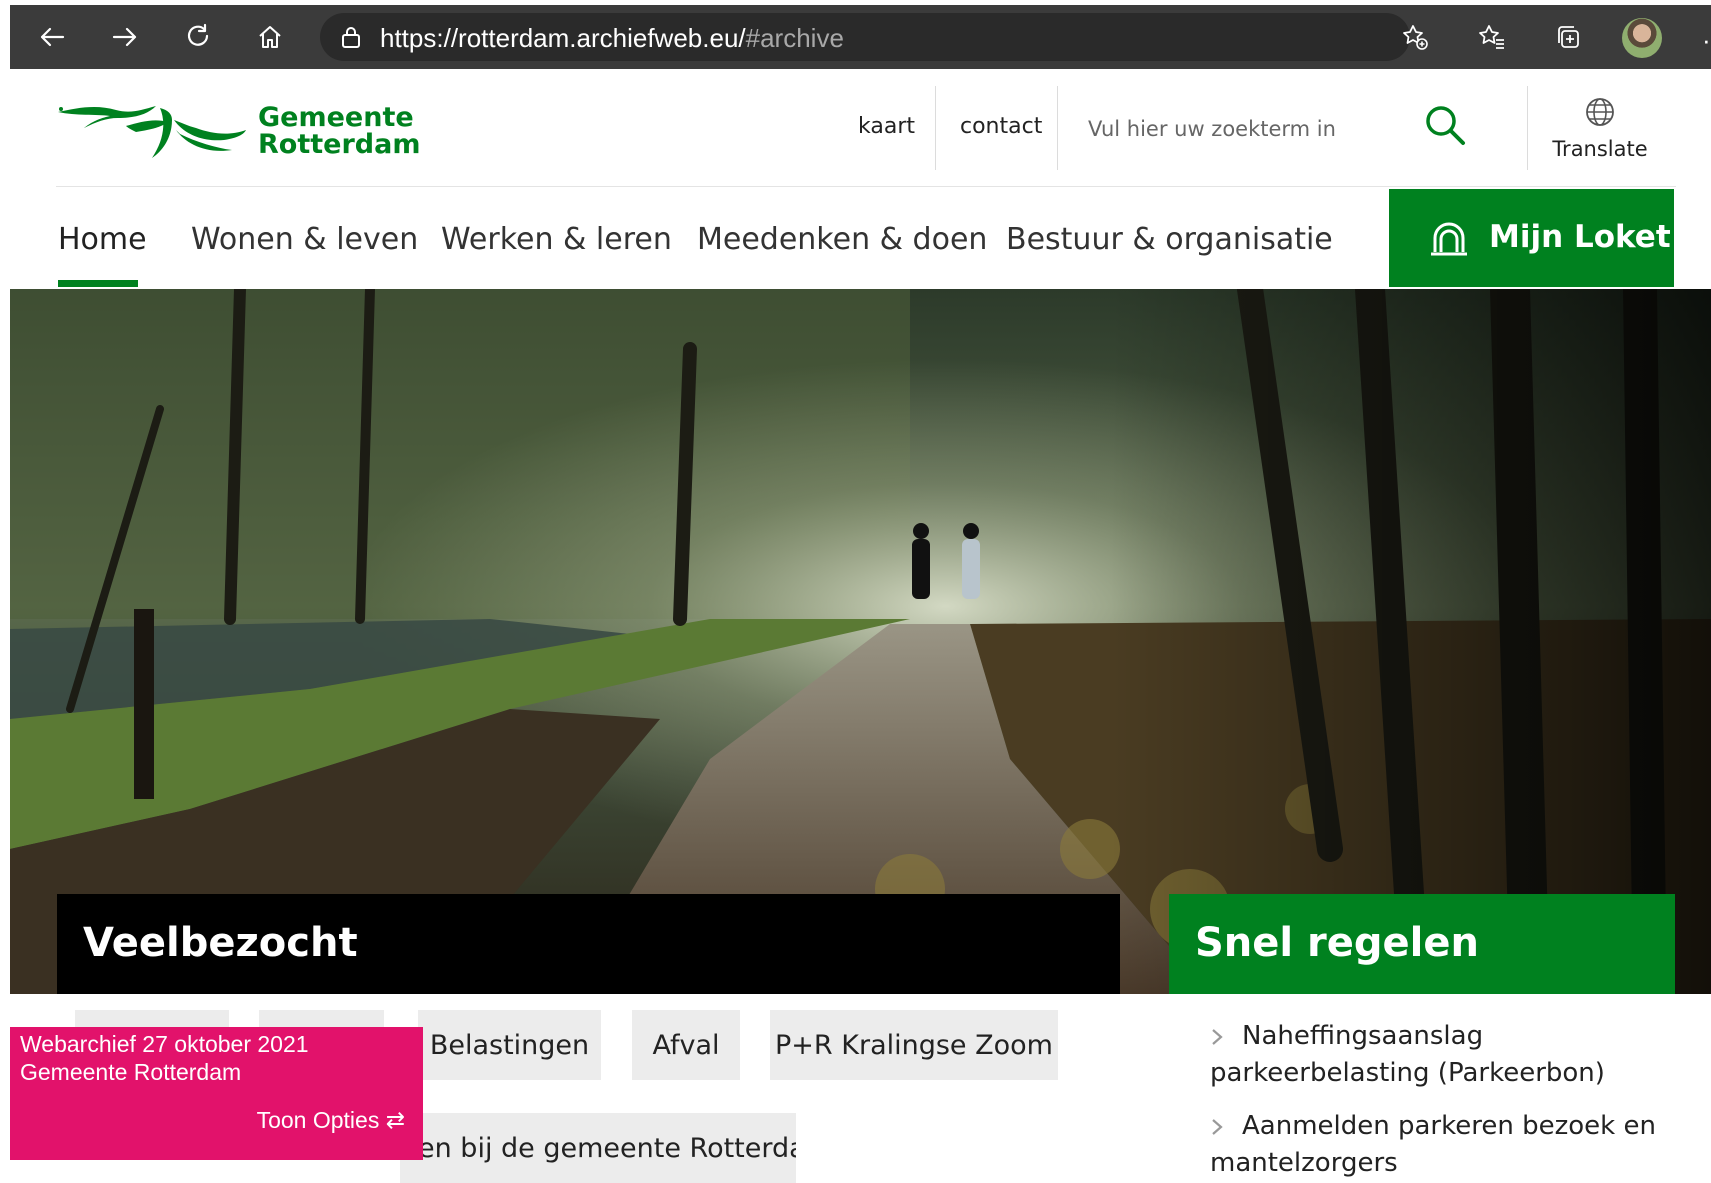  Describe the element at coordinates (339, 131) in the screenshot. I see `logo-text: Gemeente Rotterdam` at that location.